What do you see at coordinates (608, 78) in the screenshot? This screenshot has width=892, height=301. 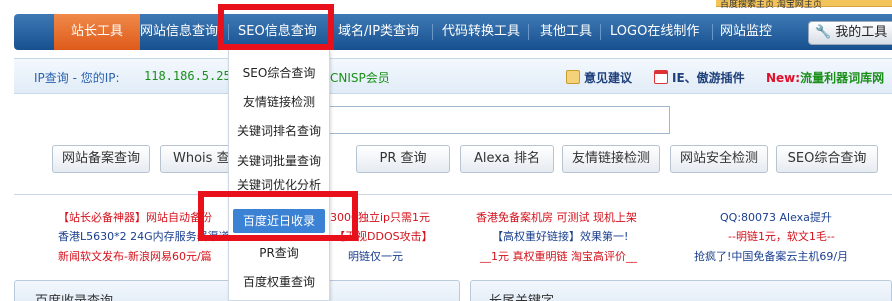 I see `suggestion-label: 意见建议` at bounding box center [608, 78].